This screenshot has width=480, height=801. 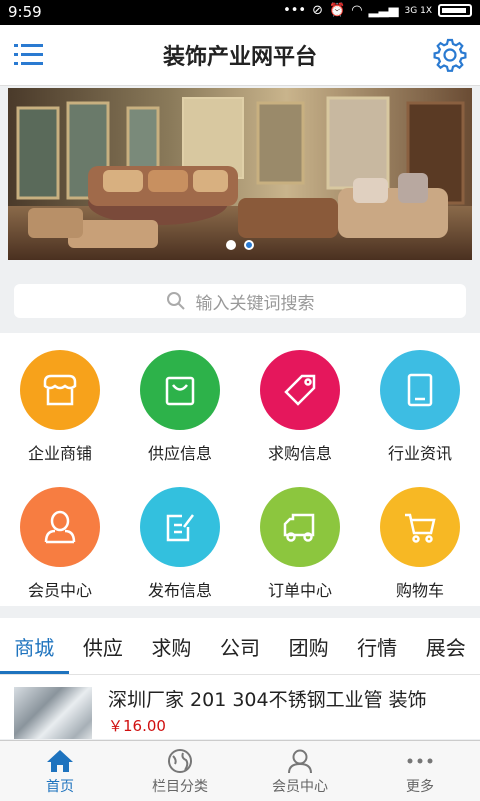 What do you see at coordinates (137, 726) in the screenshot?
I see `product-price: ￥16.00` at bounding box center [137, 726].